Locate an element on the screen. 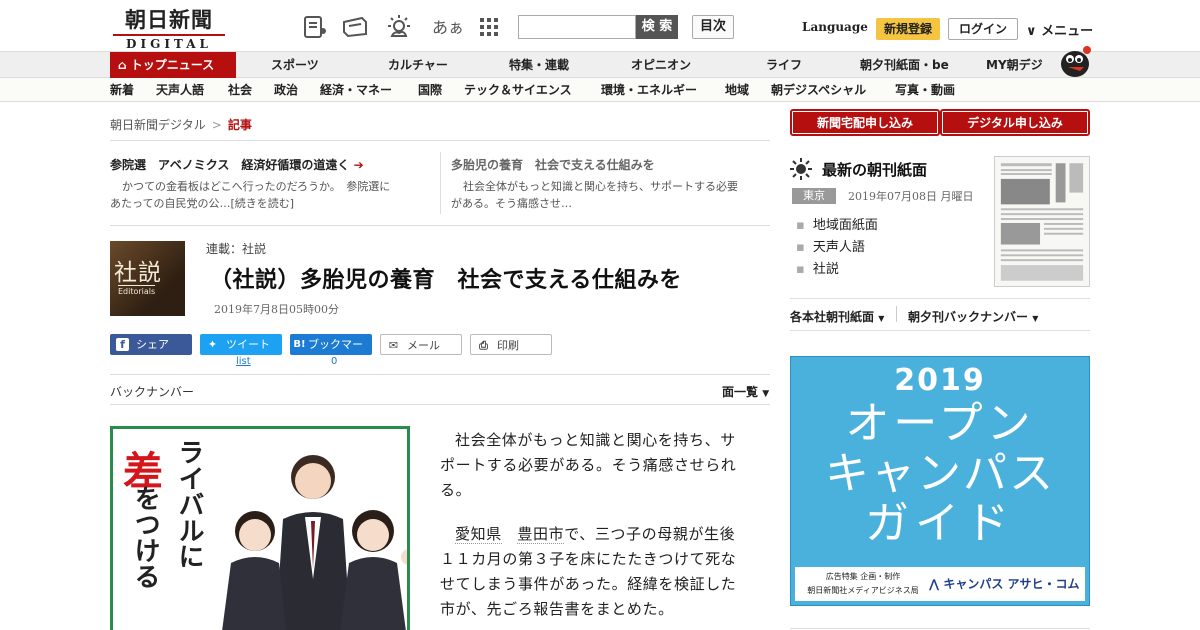 The height and width of the screenshot is (630, 1200). nav-international: 国際 is located at coordinates (430, 90).